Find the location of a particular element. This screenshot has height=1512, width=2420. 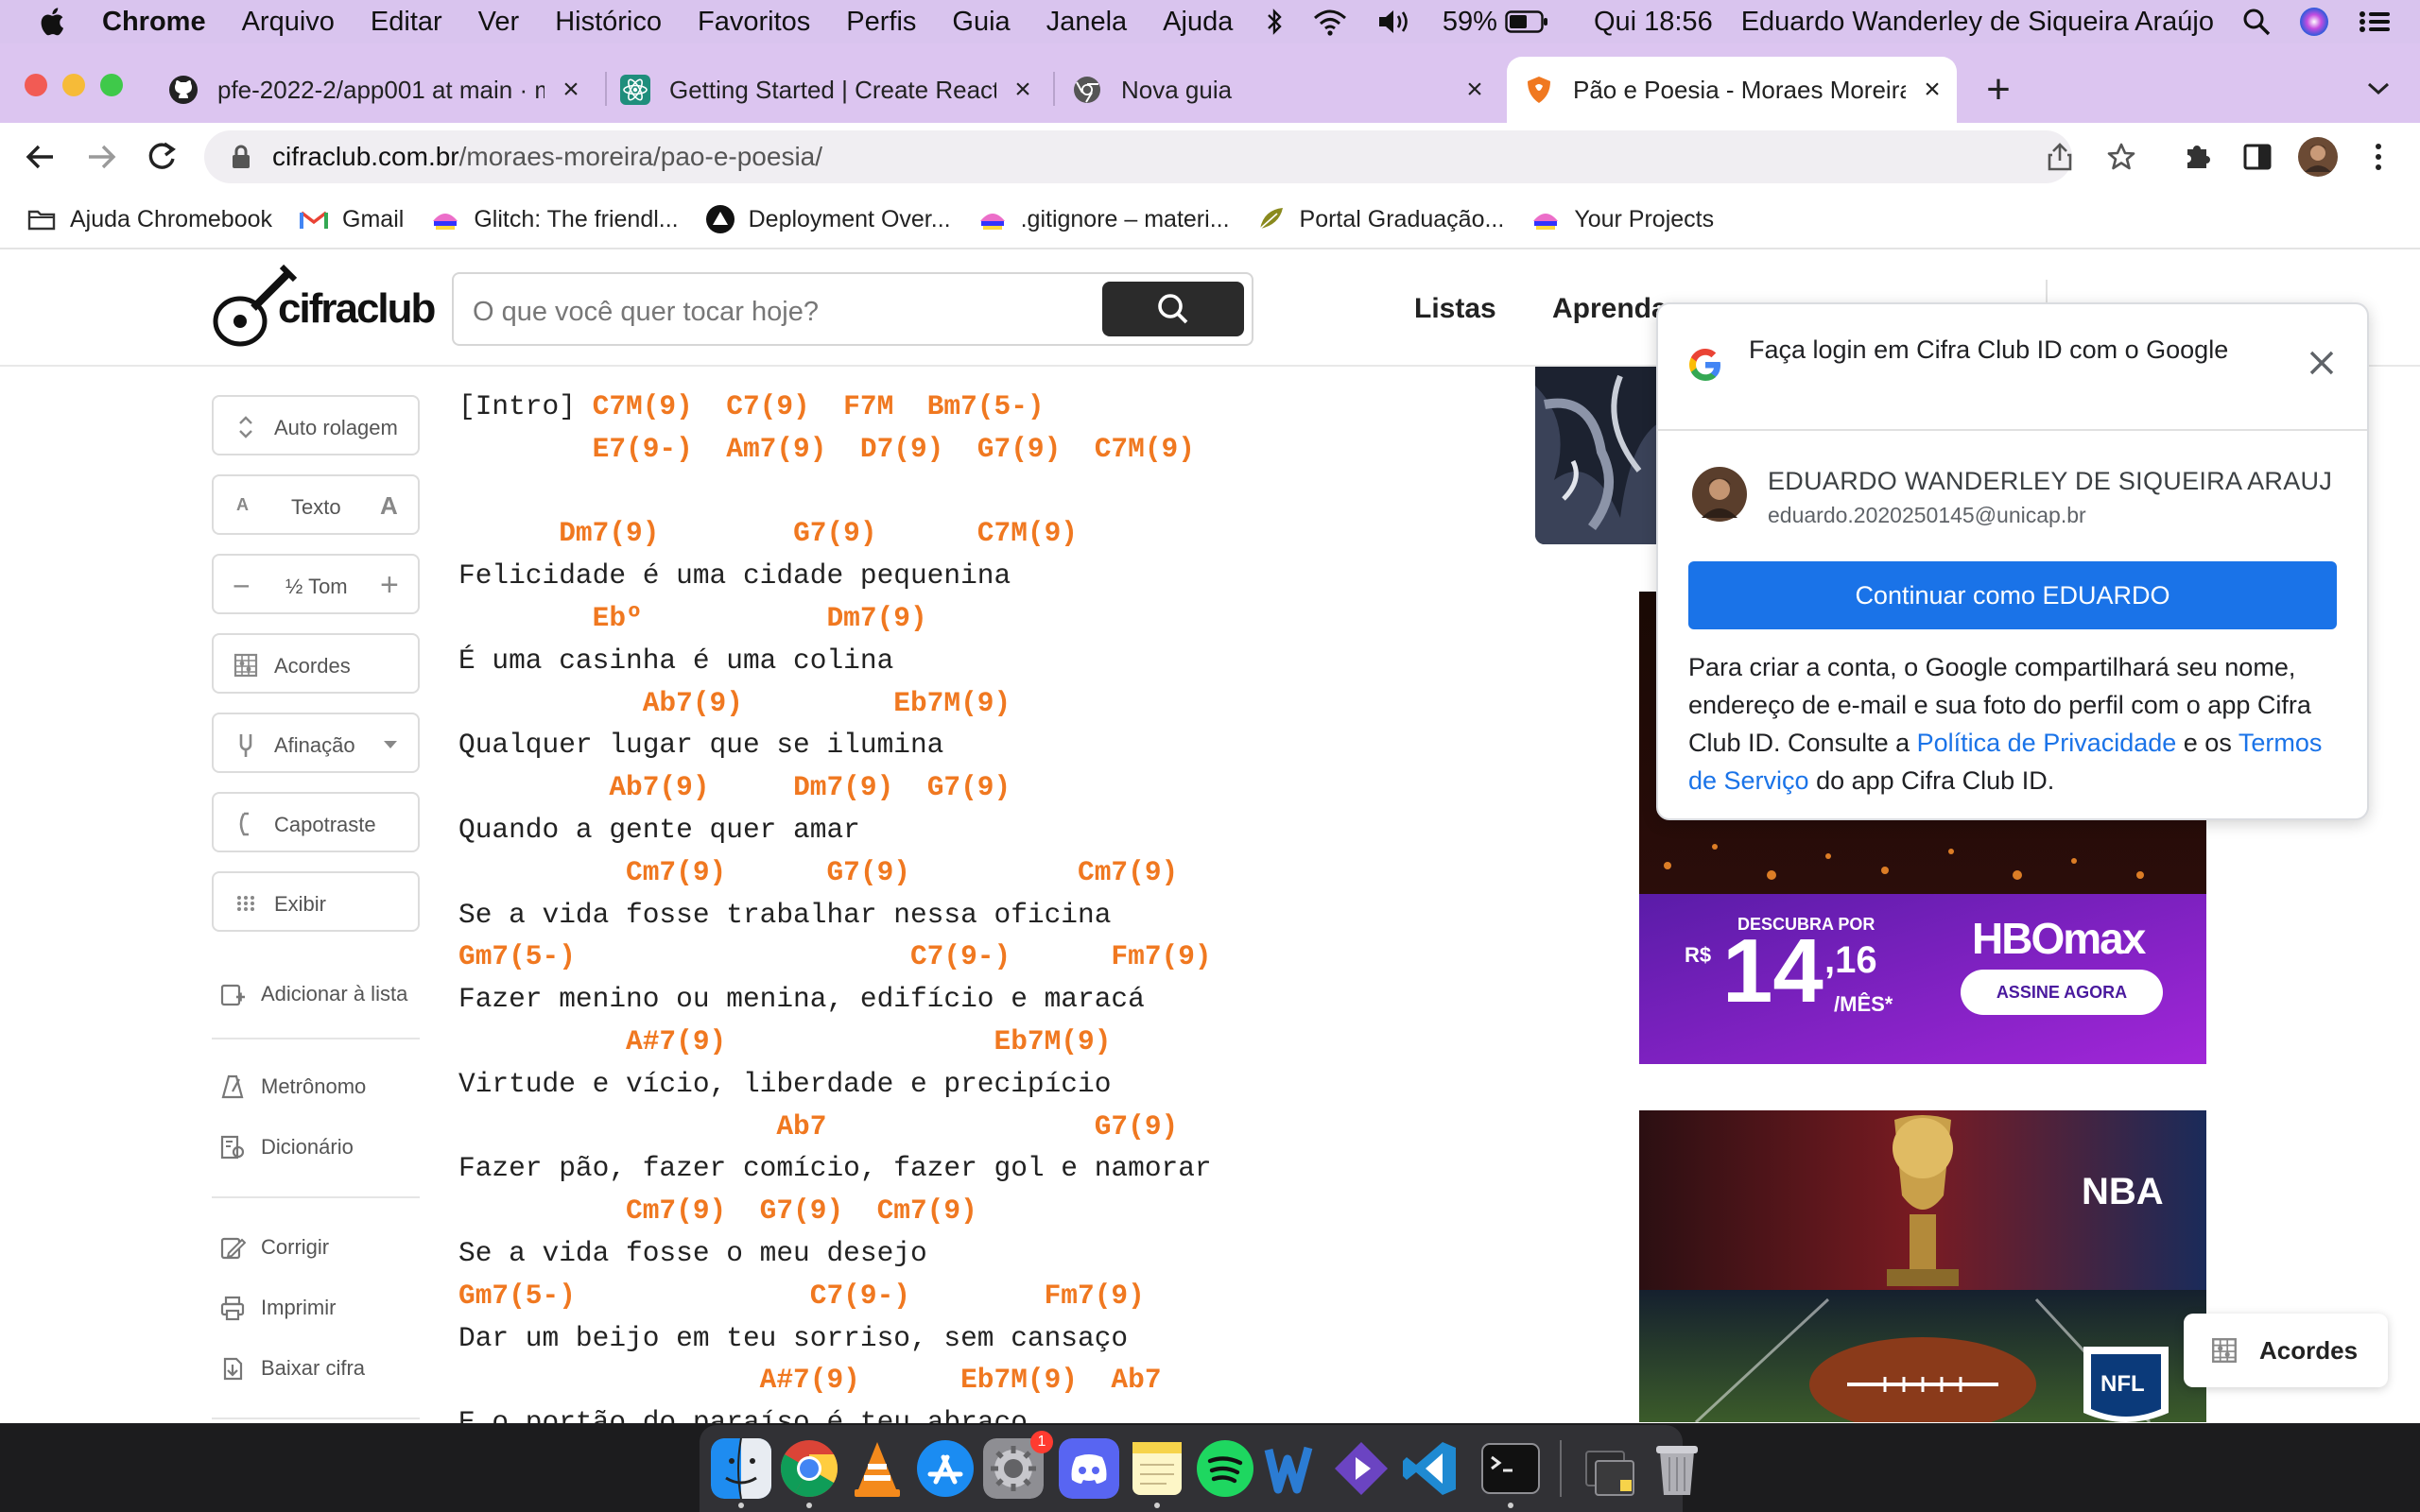

nav-aprenda: Aprenda is located at coordinates (1610, 309).